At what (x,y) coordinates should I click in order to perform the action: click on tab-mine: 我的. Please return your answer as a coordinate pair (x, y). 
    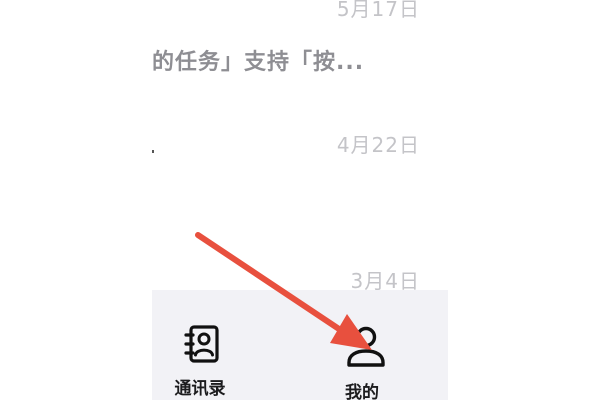
    Looking at the image, I should click on (362, 345).